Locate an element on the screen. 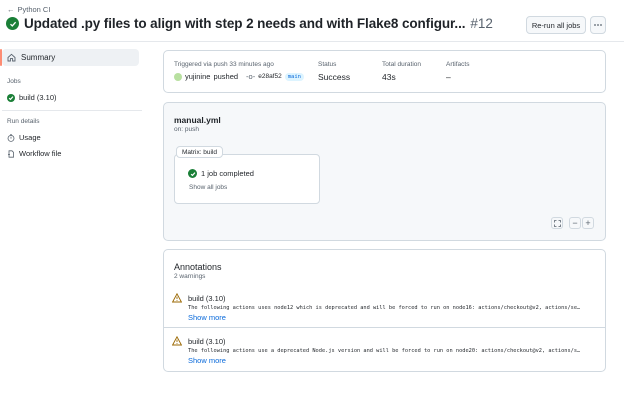 The image size is (624, 411). avatar is located at coordinates (178, 76).